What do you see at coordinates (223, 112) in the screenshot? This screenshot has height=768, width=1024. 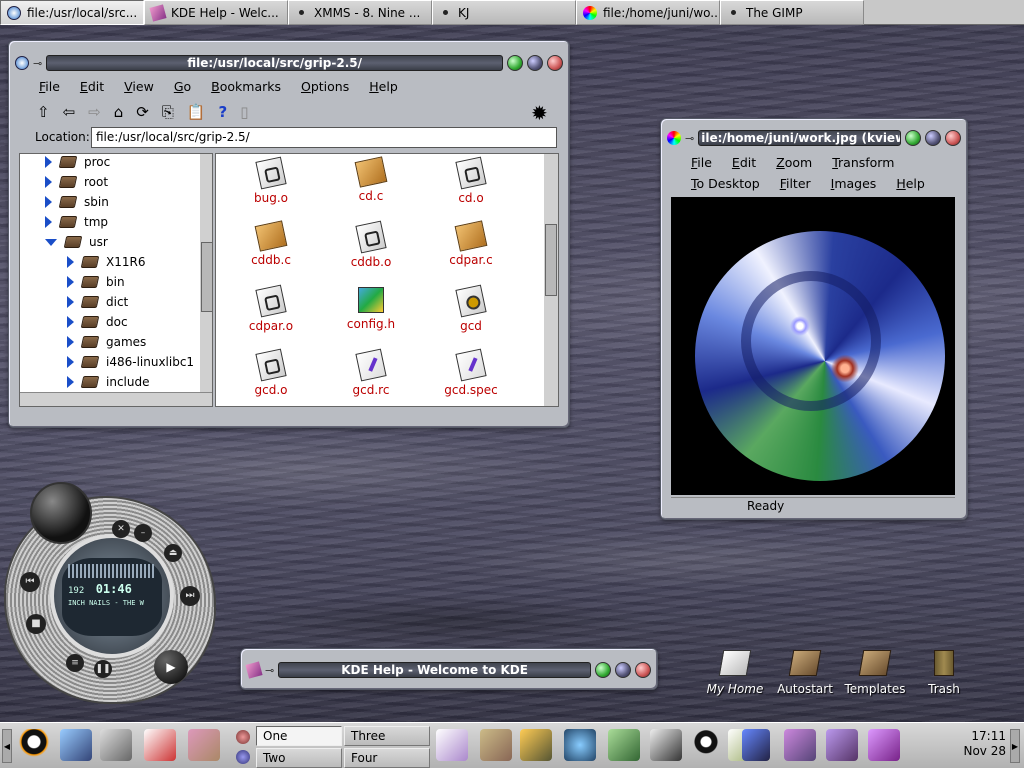 I see `help-icon: ?` at bounding box center [223, 112].